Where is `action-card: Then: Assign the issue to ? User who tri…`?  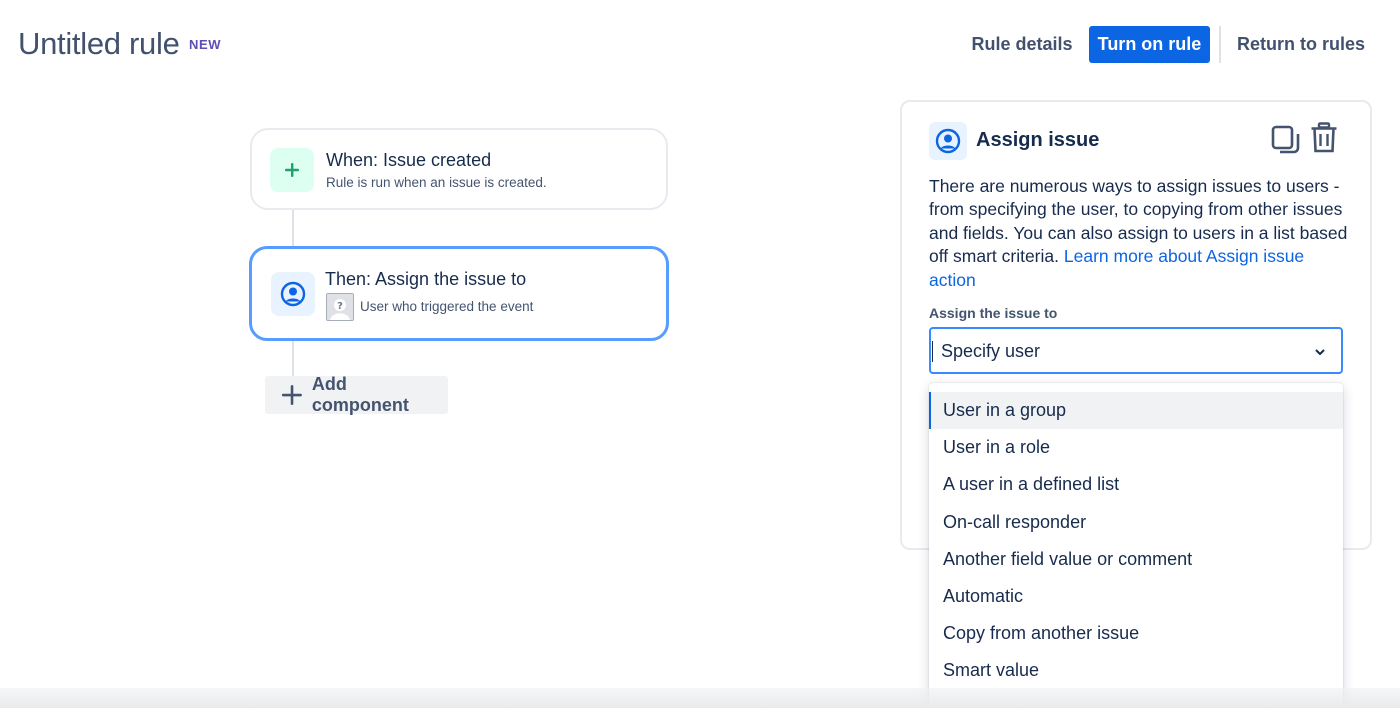 action-card: Then: Assign the issue to ? User who tri… is located at coordinates (459, 293).